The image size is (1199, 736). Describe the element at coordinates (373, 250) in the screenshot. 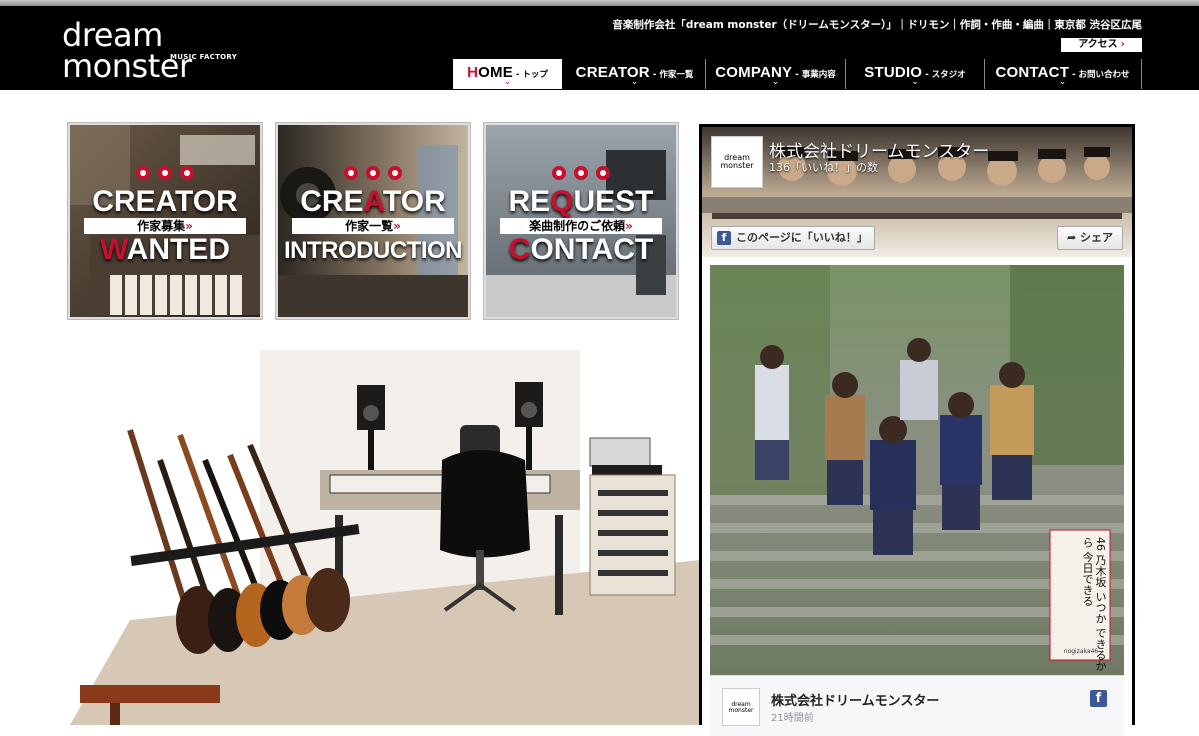

I see `tile-heading-2: INTRODUCTION` at that location.